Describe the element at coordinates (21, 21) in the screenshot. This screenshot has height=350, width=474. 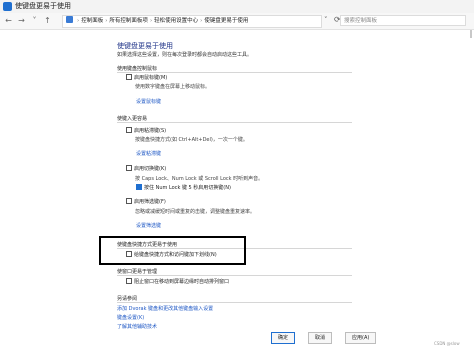
I see `forward-arrow-icon: →` at that location.